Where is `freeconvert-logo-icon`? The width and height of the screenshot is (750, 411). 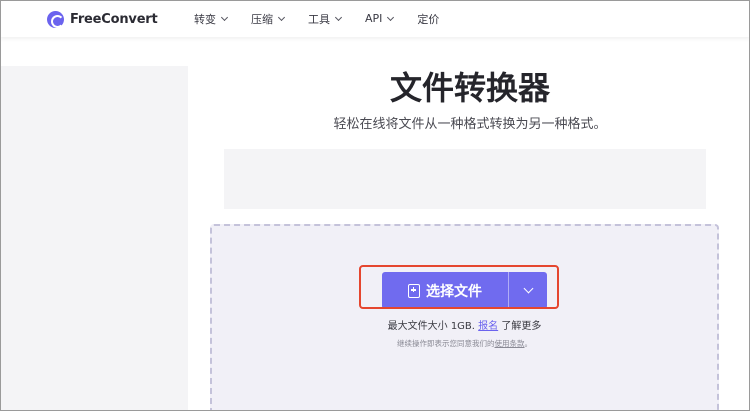 freeconvert-logo-icon is located at coordinates (55, 19).